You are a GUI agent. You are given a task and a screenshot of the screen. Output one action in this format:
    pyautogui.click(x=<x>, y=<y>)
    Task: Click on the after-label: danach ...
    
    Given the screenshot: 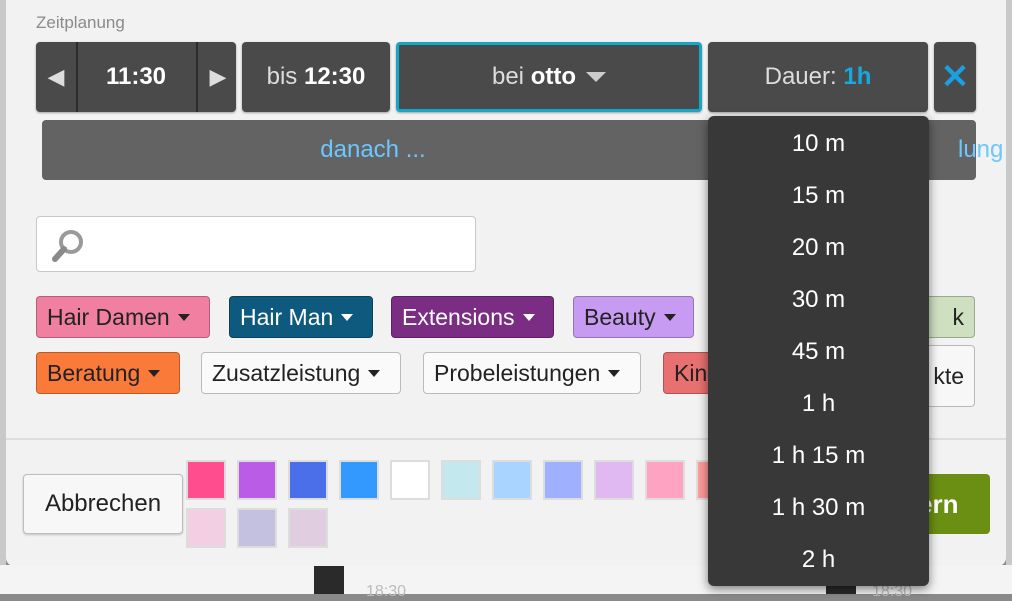 What is the action you would take?
    pyautogui.click(x=373, y=149)
    